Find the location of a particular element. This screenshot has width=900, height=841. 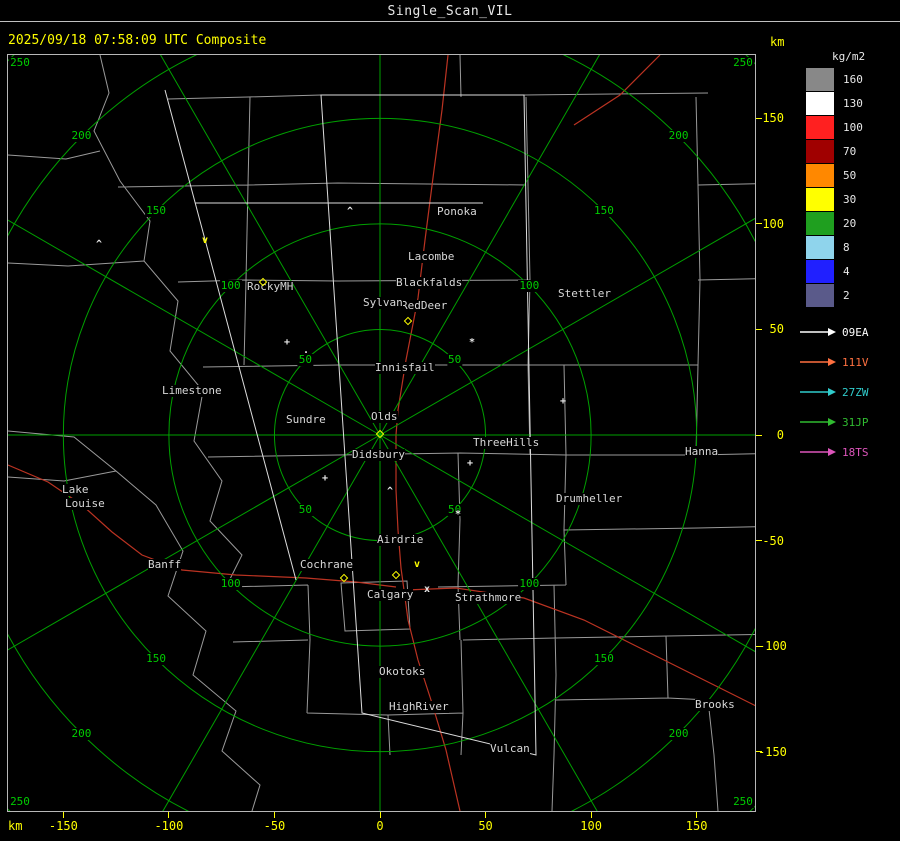

city-label: Didsbury is located at coordinates (378, 454).